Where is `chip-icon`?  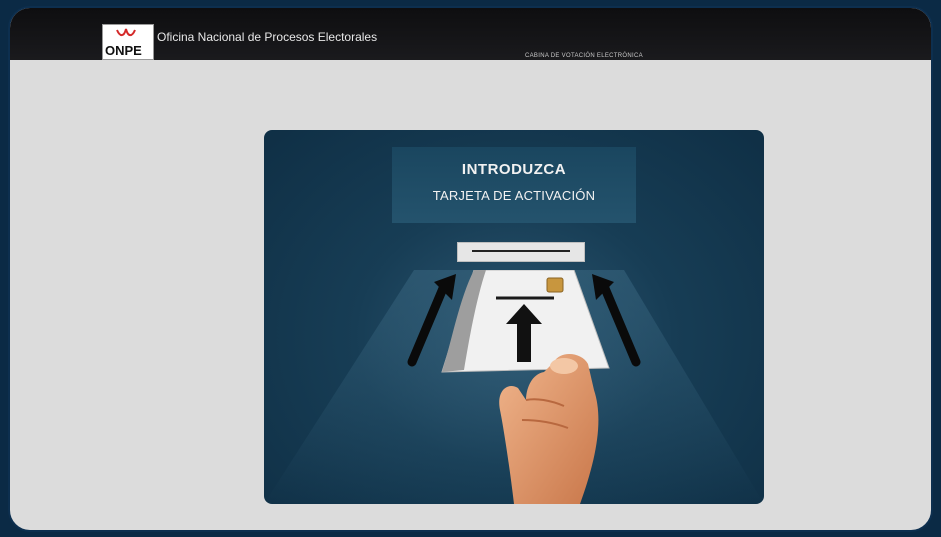 chip-icon is located at coordinates (555, 285).